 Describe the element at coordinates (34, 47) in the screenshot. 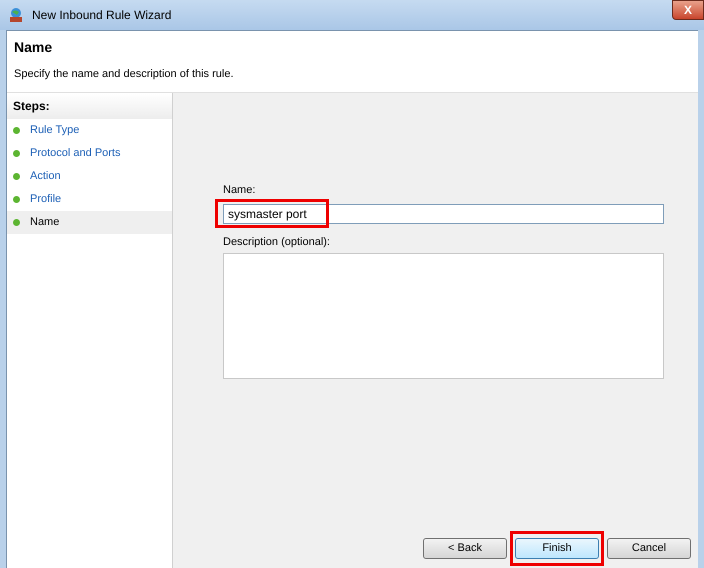

I see `page-heading: Name` at that location.